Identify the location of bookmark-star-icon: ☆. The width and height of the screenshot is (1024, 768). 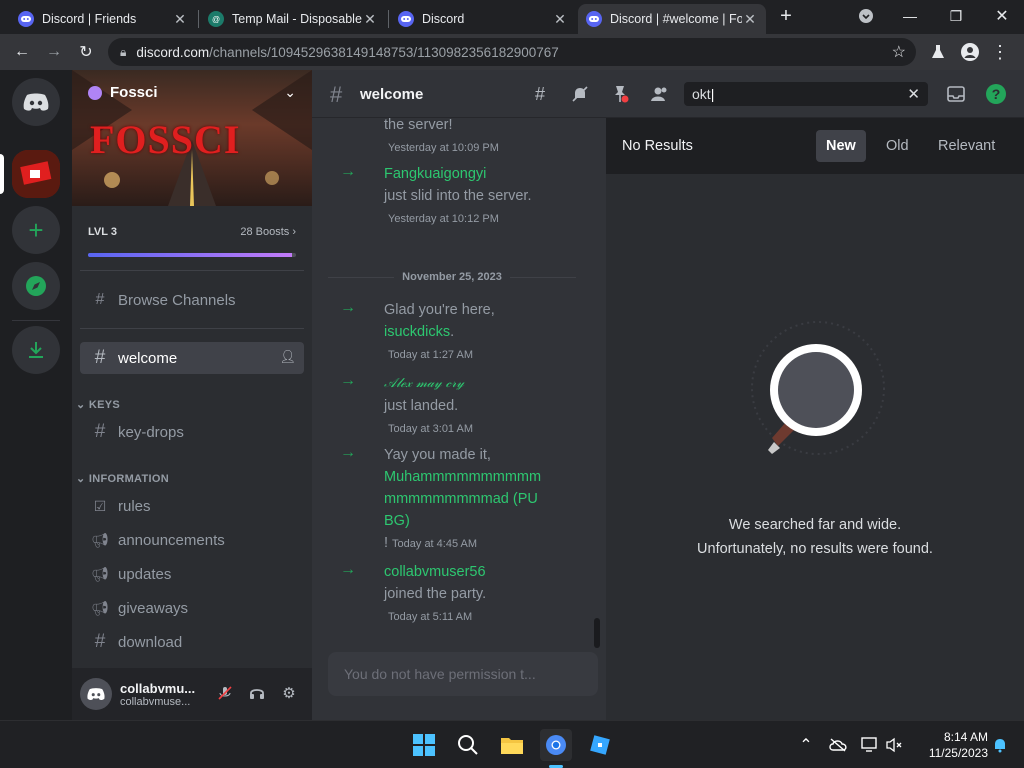
(899, 52).